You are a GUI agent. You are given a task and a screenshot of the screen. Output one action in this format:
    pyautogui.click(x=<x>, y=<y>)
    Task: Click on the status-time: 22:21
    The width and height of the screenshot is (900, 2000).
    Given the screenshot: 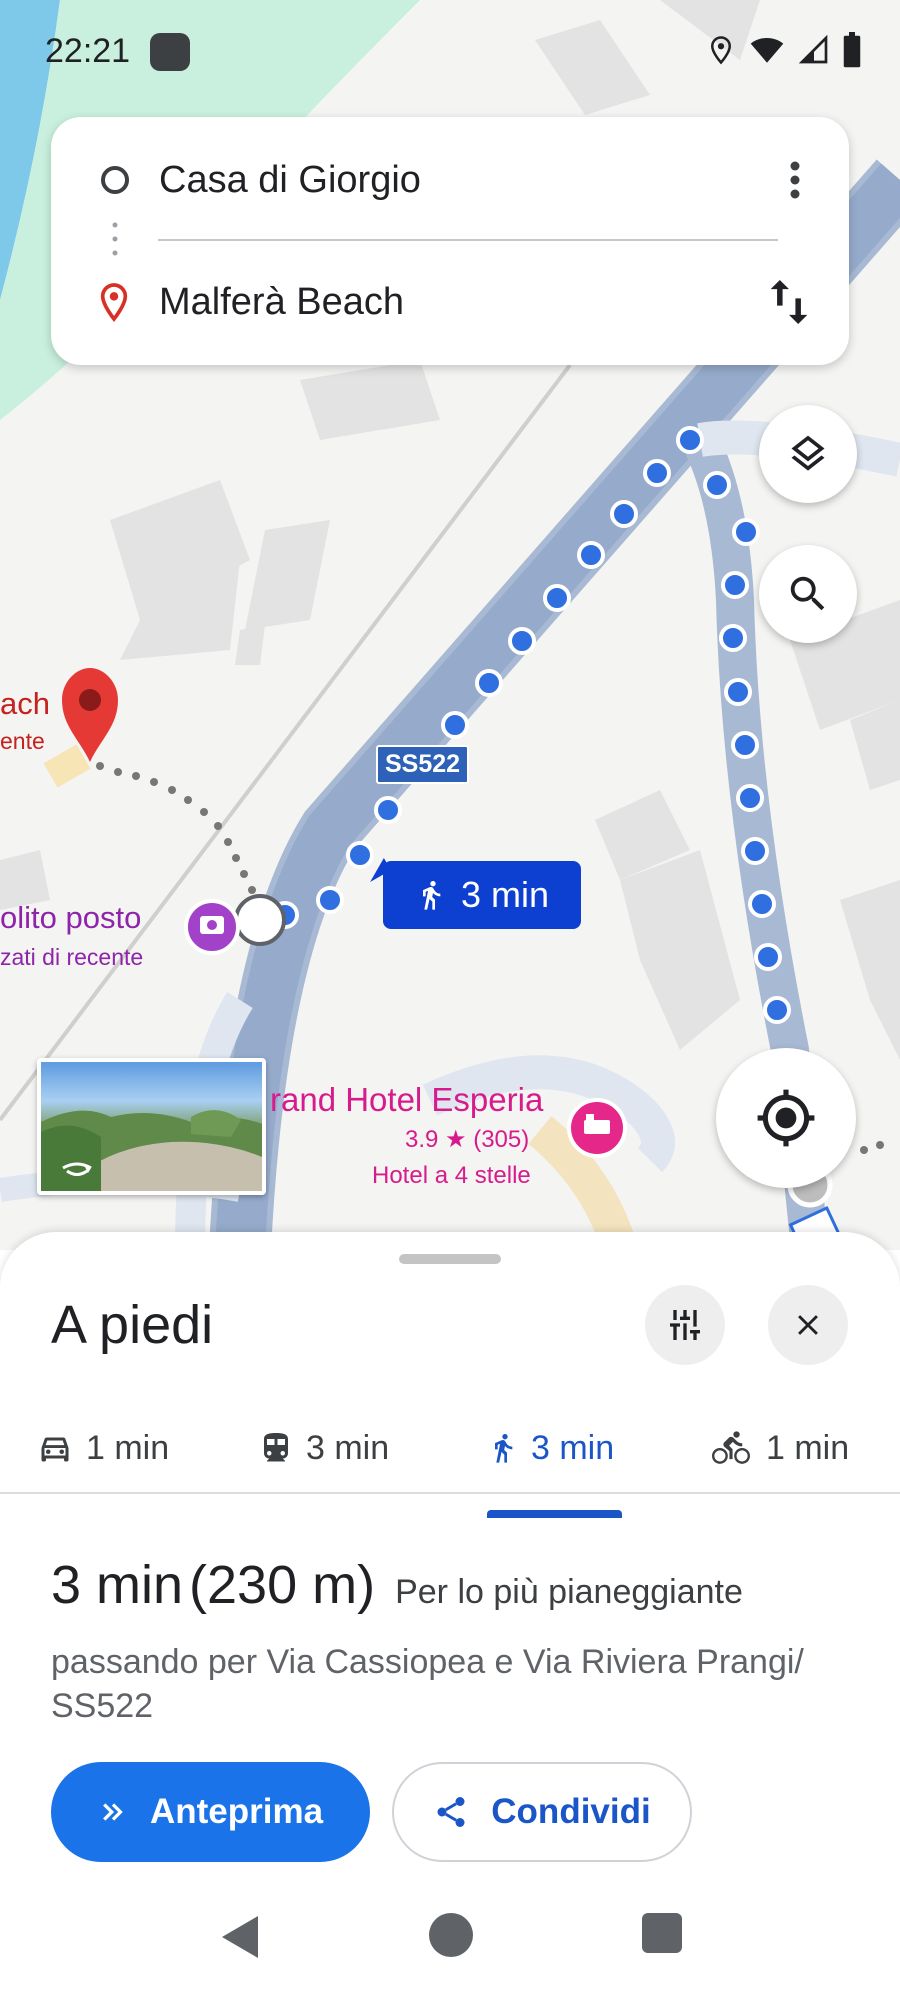 What is the action you would take?
    pyautogui.click(x=88, y=51)
    